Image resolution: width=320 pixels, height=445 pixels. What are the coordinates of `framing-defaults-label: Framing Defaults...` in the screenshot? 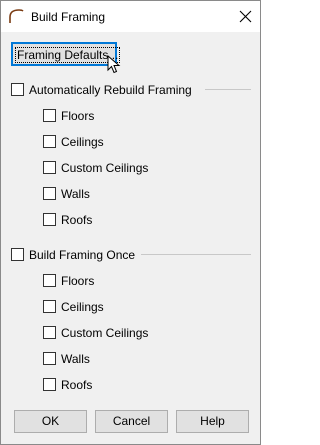 It's located at (68, 55).